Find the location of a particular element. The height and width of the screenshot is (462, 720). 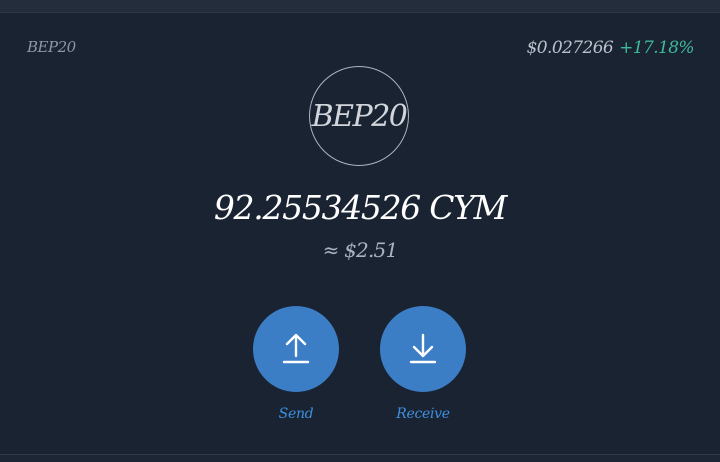

arrow-down-icon is located at coordinates (423, 348).